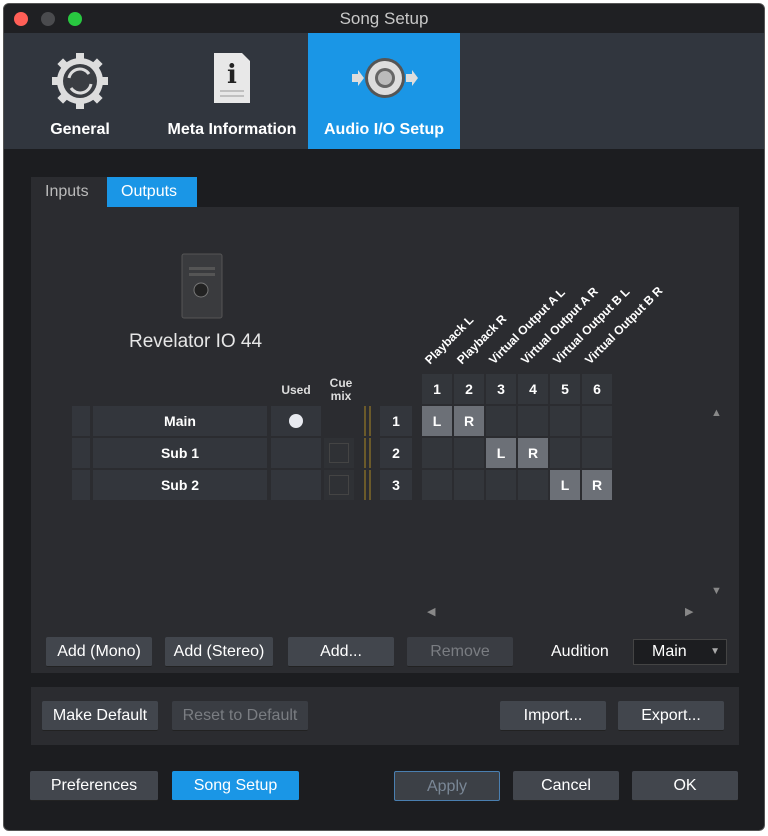 This screenshot has height=836, width=768. I want to click on scroll-up-arrow: ▲, so click(716, 413).